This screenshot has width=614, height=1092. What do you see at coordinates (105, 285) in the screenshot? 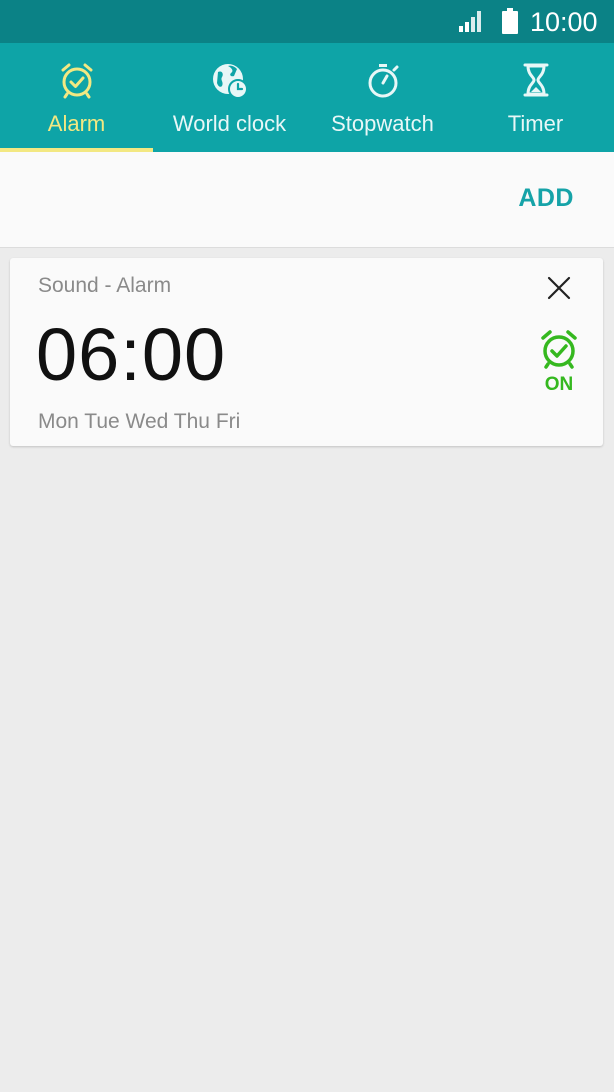
I see `alarm-name: Sound - Alarm` at bounding box center [105, 285].